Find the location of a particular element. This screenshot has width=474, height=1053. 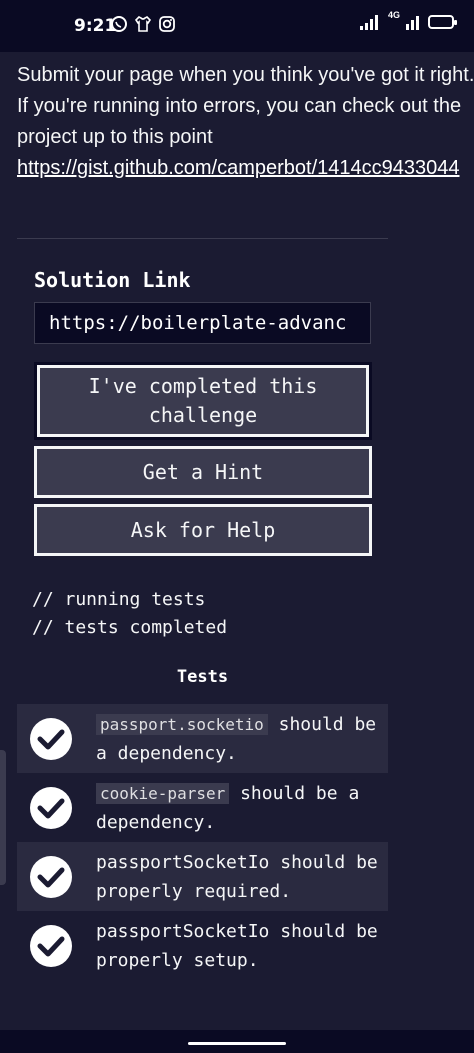

navigation-bar is located at coordinates (237, 1041).